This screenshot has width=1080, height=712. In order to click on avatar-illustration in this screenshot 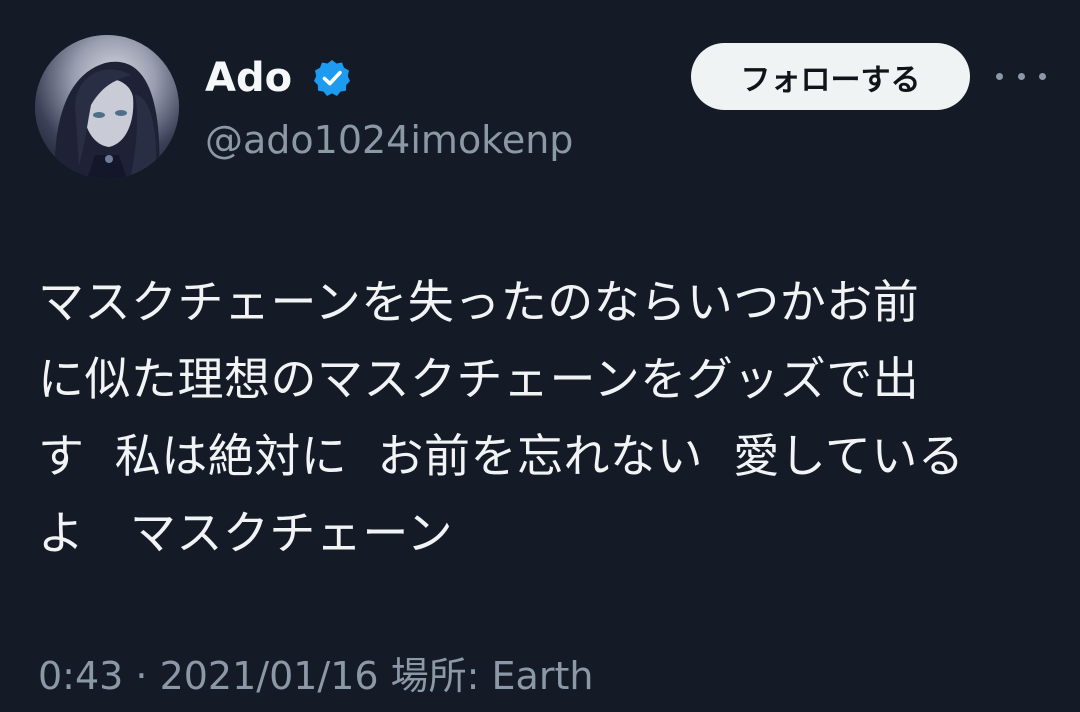, I will do `click(107, 107)`.